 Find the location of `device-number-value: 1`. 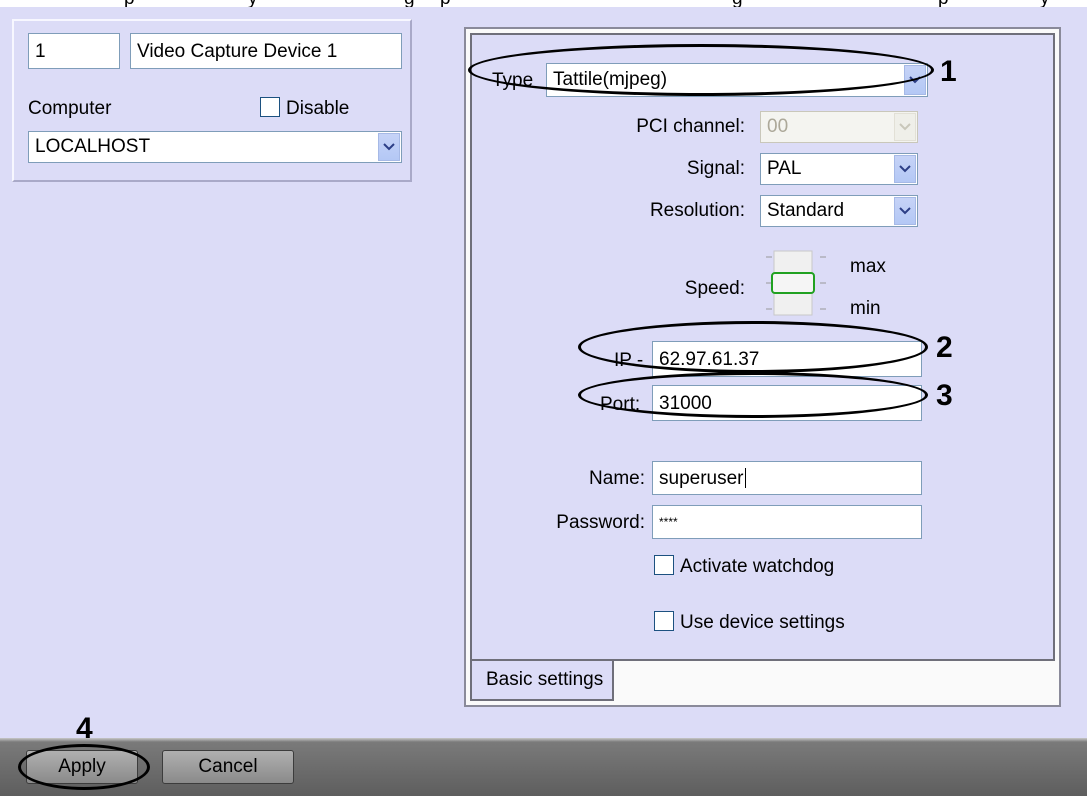

device-number-value: 1 is located at coordinates (40, 51).